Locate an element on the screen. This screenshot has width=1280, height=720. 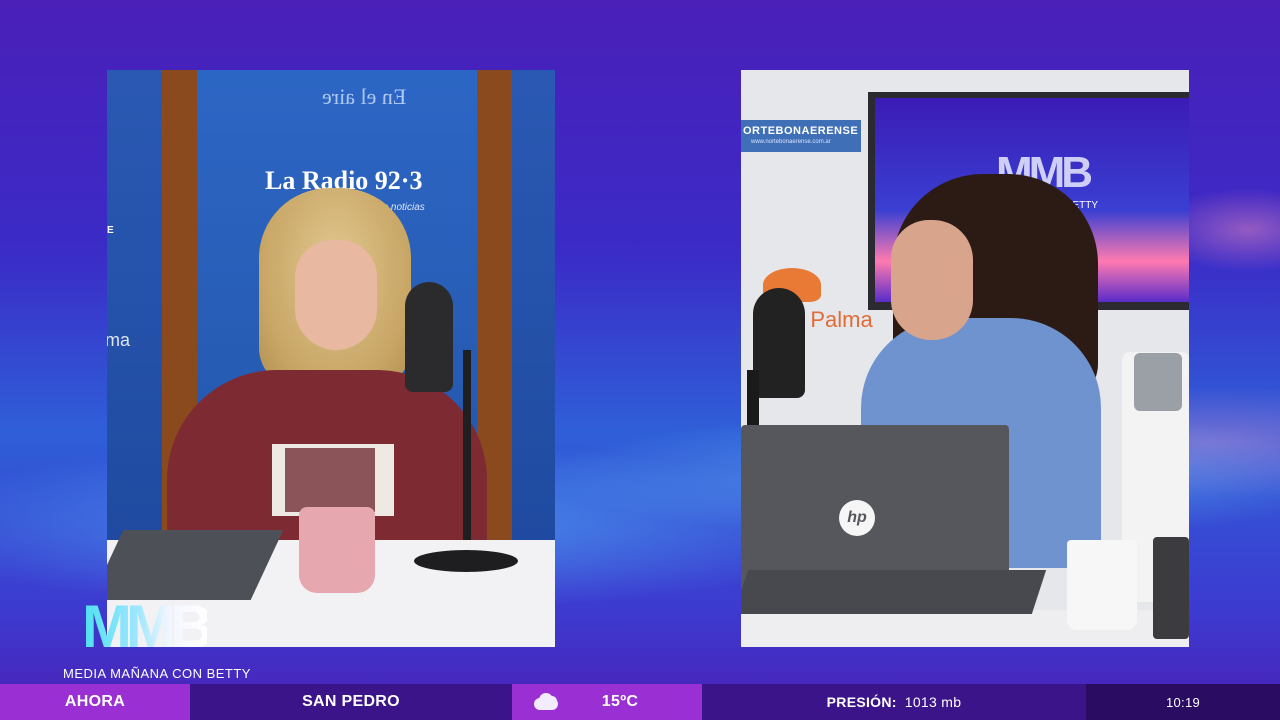
jar is located at coordinates (1171, 588).